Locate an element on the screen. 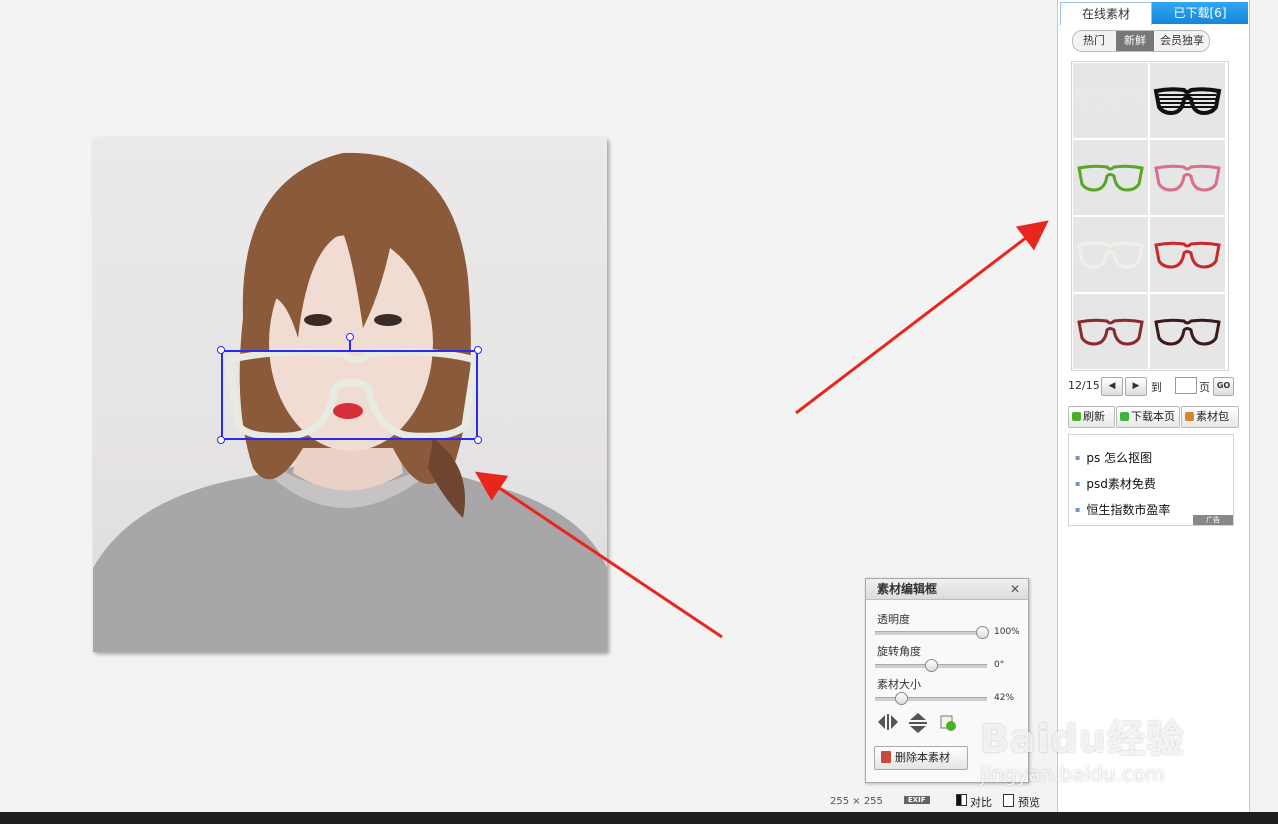  material-pack-label: 素材包 is located at coordinates (1212, 416).